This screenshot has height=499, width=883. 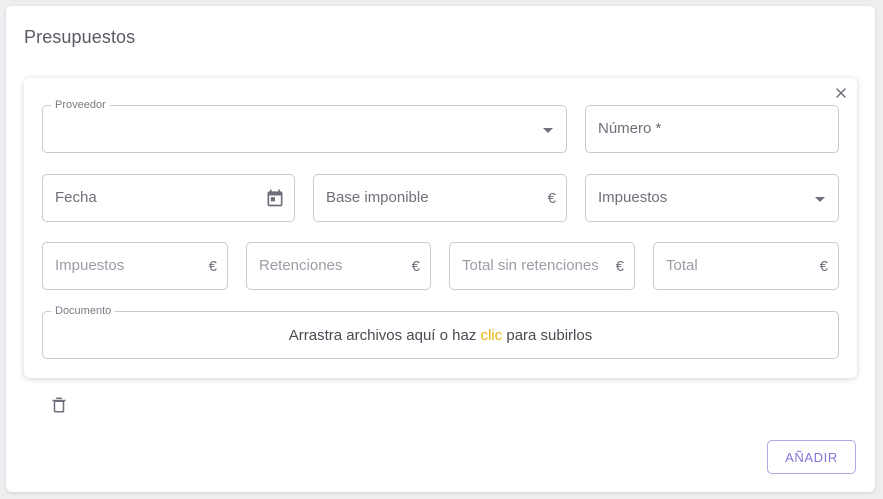 What do you see at coordinates (275, 198) in the screenshot?
I see `calendar-icon` at bounding box center [275, 198].